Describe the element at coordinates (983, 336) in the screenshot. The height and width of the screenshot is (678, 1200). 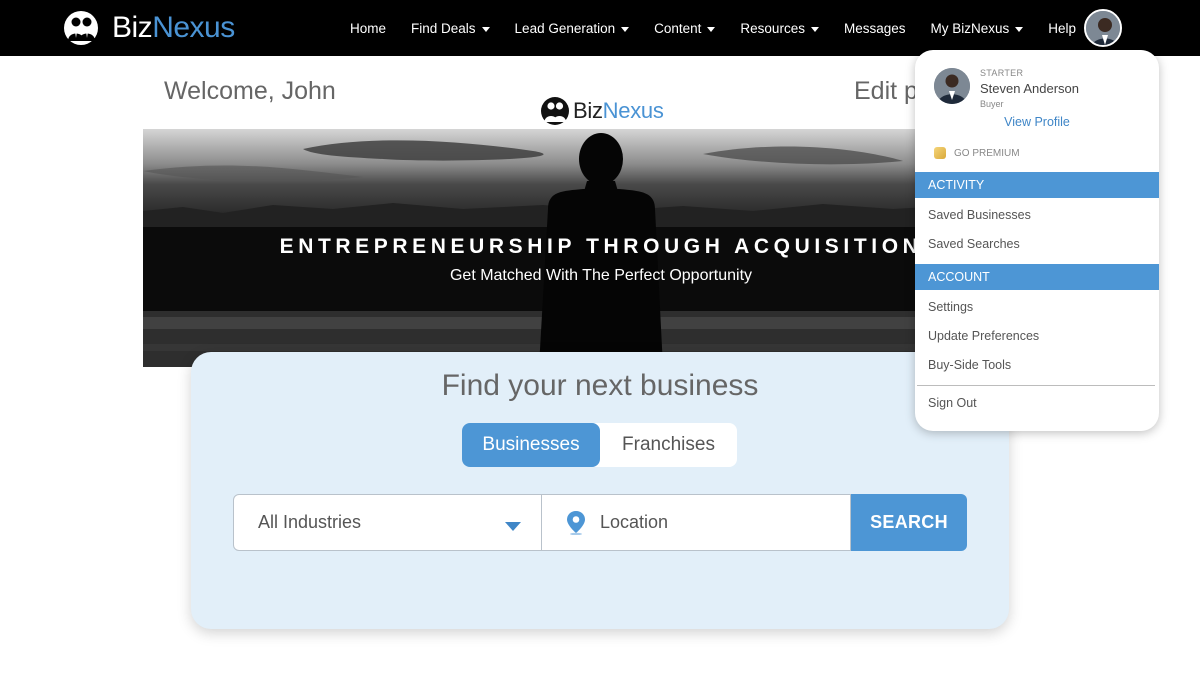
I see `menu-item-update-preferences: Update Preferences` at that location.